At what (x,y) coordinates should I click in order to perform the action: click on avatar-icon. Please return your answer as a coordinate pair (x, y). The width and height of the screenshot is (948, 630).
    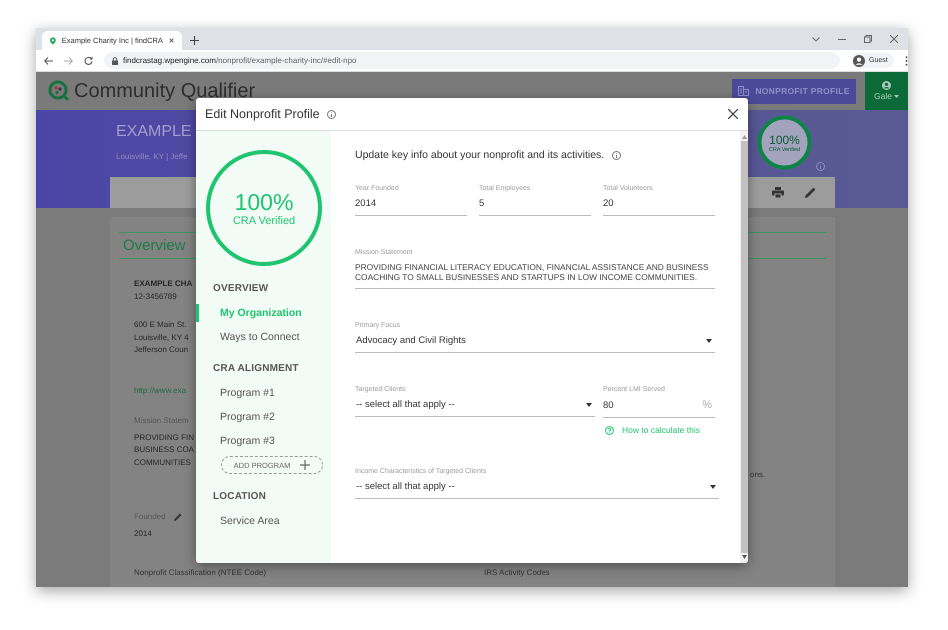
    Looking at the image, I should click on (859, 60).